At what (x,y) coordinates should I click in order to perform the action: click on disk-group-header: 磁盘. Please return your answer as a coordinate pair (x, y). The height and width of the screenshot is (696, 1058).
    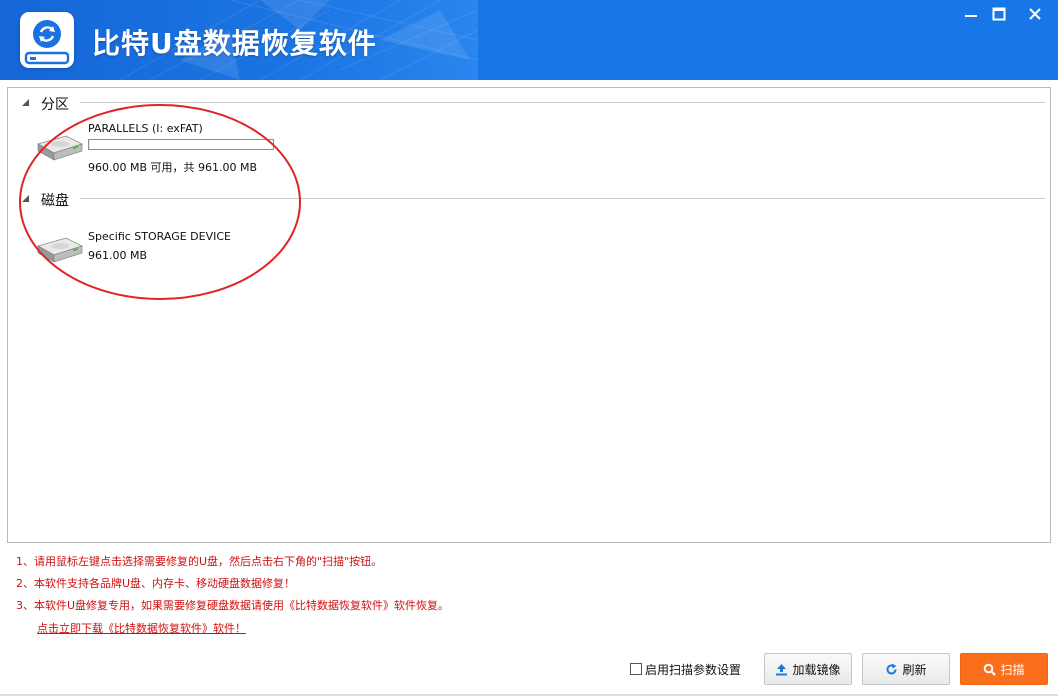
    Looking at the image, I should click on (529, 198).